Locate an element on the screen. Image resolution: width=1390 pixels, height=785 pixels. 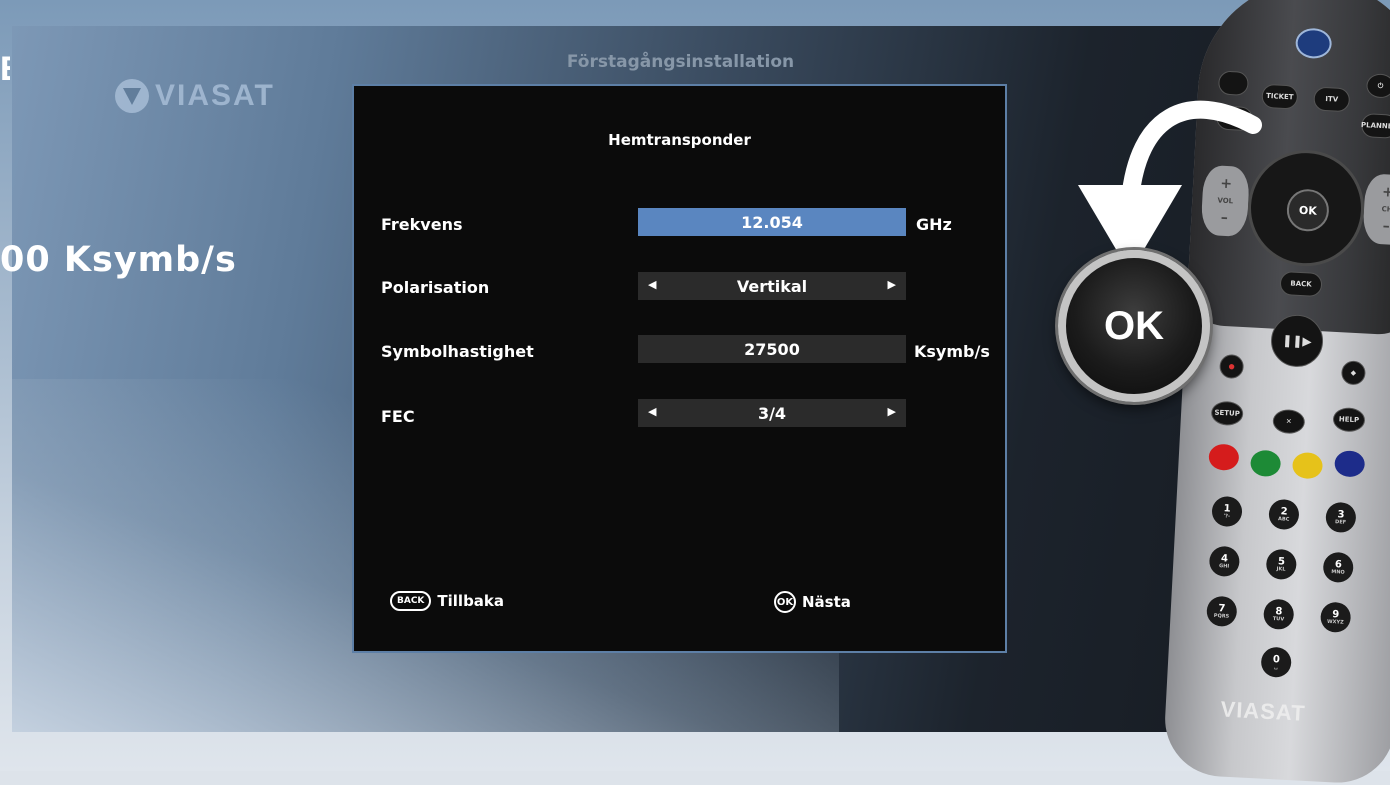
num-key-6: 6 MNO is located at coordinates (1338, 567).